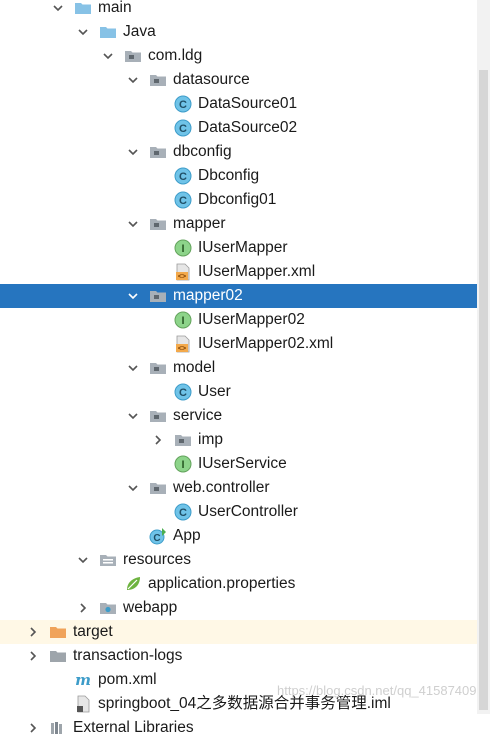  What do you see at coordinates (238, 488) in the screenshot?
I see `tree-node-web-controller: web.controller` at bounding box center [238, 488].